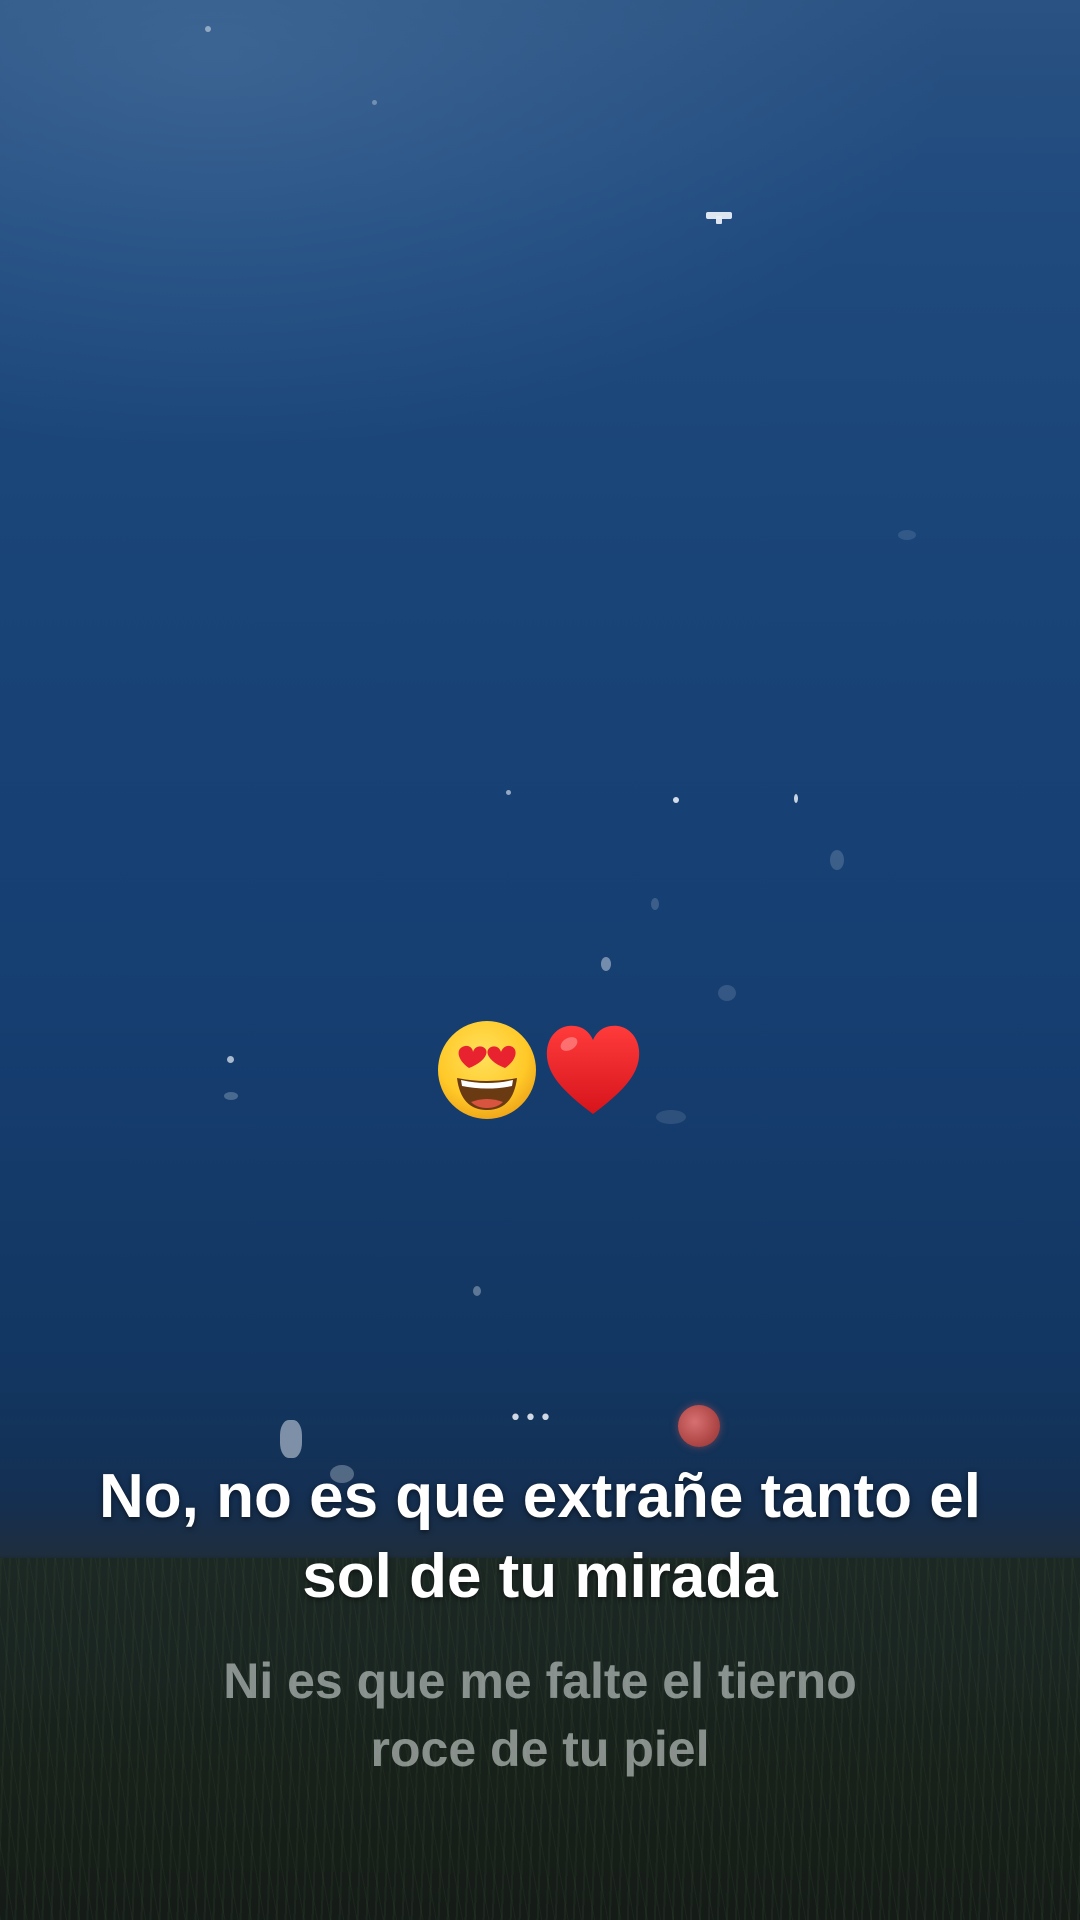  What do you see at coordinates (487, 1070) in the screenshot?
I see `heart-eyes-face-icon` at bounding box center [487, 1070].